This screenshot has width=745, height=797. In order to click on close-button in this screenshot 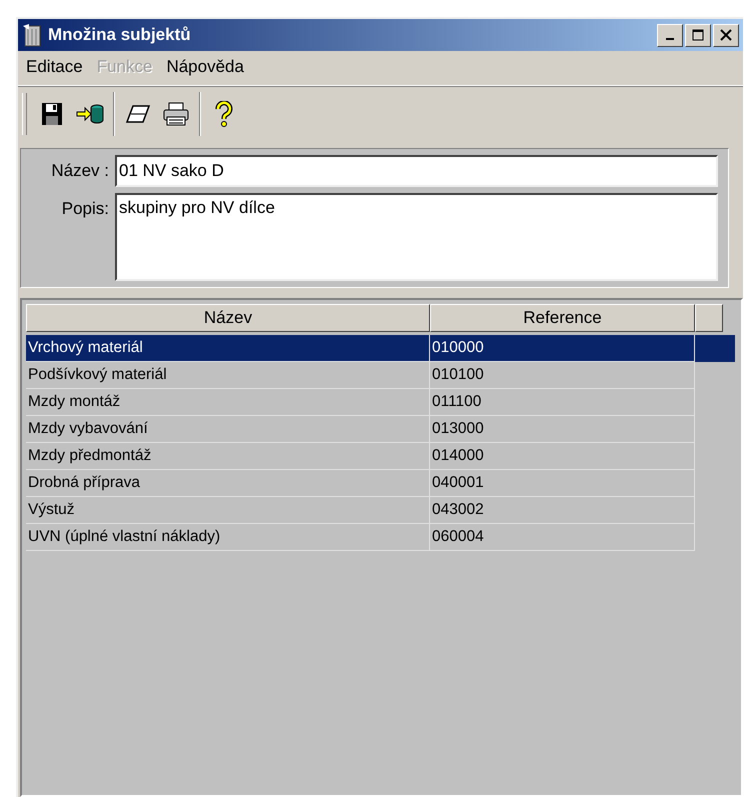, I will do `click(726, 35)`.